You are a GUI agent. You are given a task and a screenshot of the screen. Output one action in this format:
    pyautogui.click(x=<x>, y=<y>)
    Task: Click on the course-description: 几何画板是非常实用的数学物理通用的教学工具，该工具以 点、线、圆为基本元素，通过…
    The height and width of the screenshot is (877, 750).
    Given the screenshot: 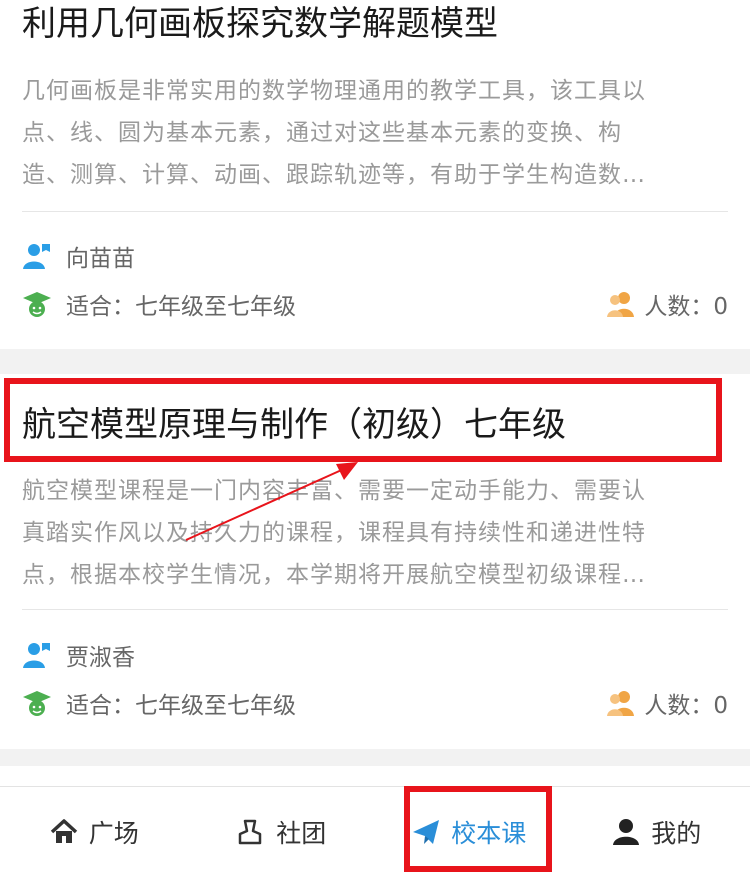 What is the action you would take?
    pyautogui.click(x=375, y=133)
    